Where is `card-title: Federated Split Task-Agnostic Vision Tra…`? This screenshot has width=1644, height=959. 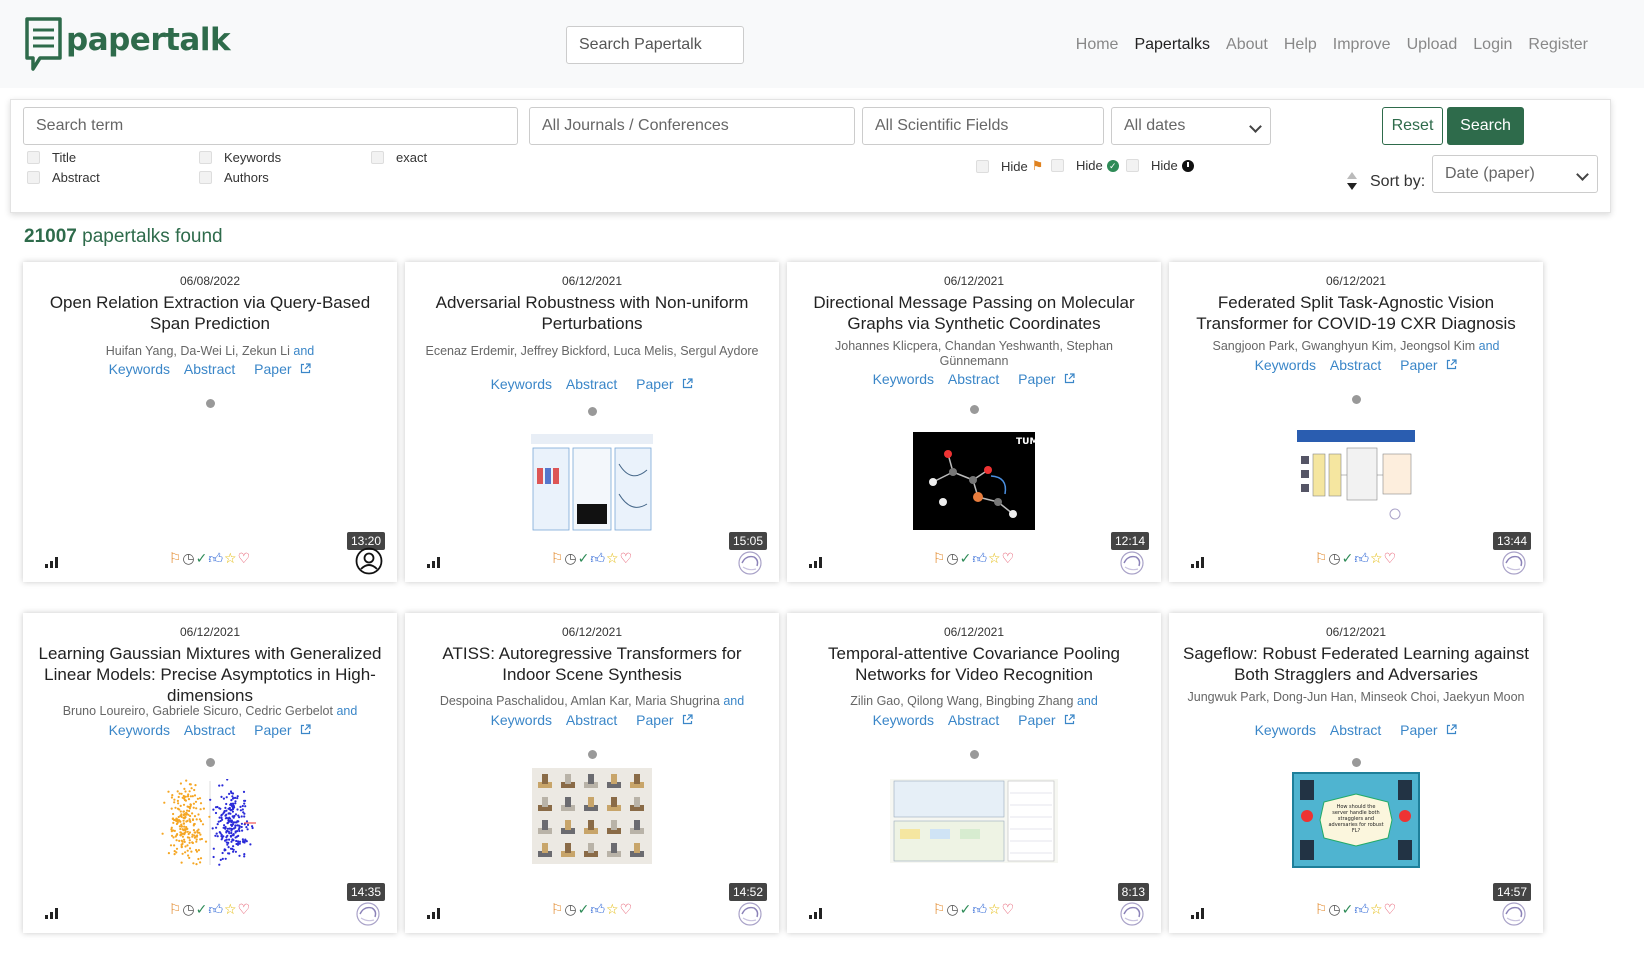
card-title: Federated Split Task-Agnostic Vision Tra… is located at coordinates (1356, 313).